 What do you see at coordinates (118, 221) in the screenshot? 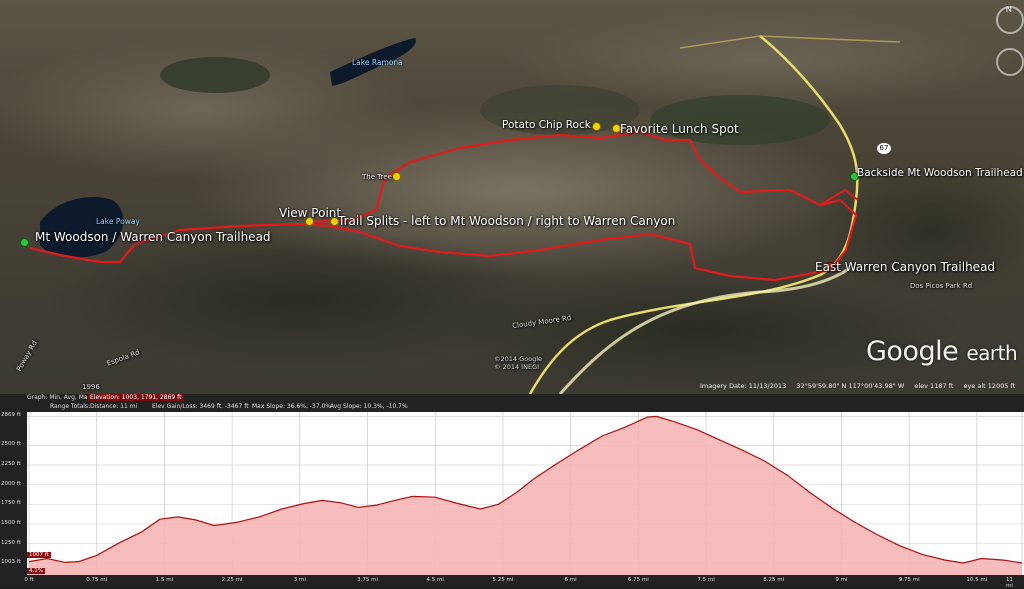
I see `lake-poway-label: Lake Poway` at bounding box center [118, 221].